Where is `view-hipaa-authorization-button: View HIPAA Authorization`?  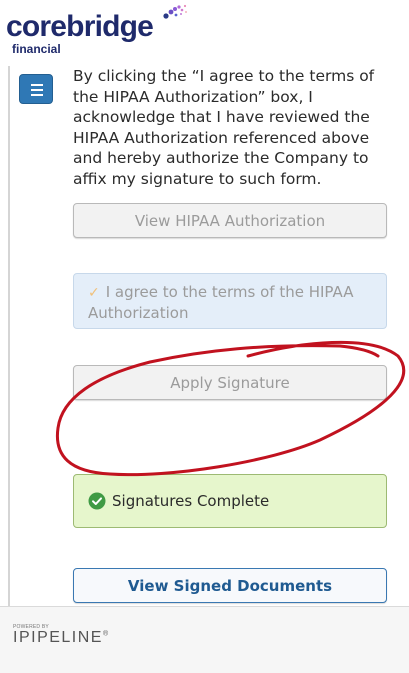
view-hipaa-authorization-button: View HIPAA Authorization is located at coordinates (230, 220).